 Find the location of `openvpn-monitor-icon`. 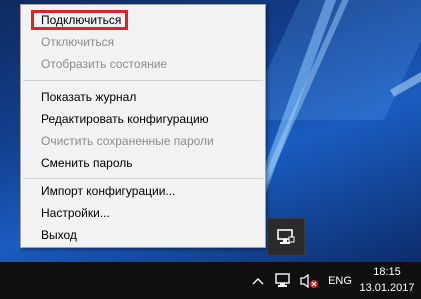

openvpn-monitor-icon is located at coordinates (286, 237).